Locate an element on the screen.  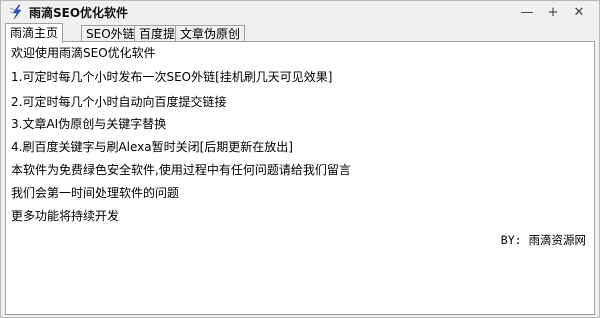
welcome-text: 欢迎使用雨滴SEO优化软件 is located at coordinates (83, 53).